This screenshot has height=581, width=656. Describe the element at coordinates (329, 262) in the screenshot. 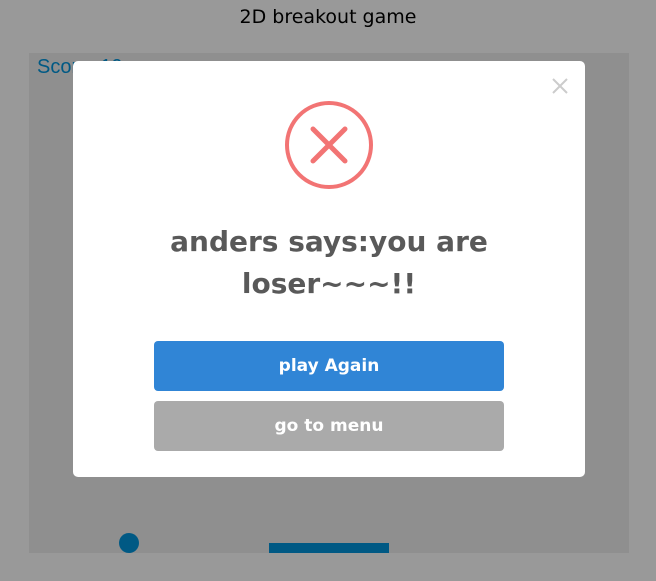

I see `game-over-message: anders says:you are loser~~~!!` at that location.